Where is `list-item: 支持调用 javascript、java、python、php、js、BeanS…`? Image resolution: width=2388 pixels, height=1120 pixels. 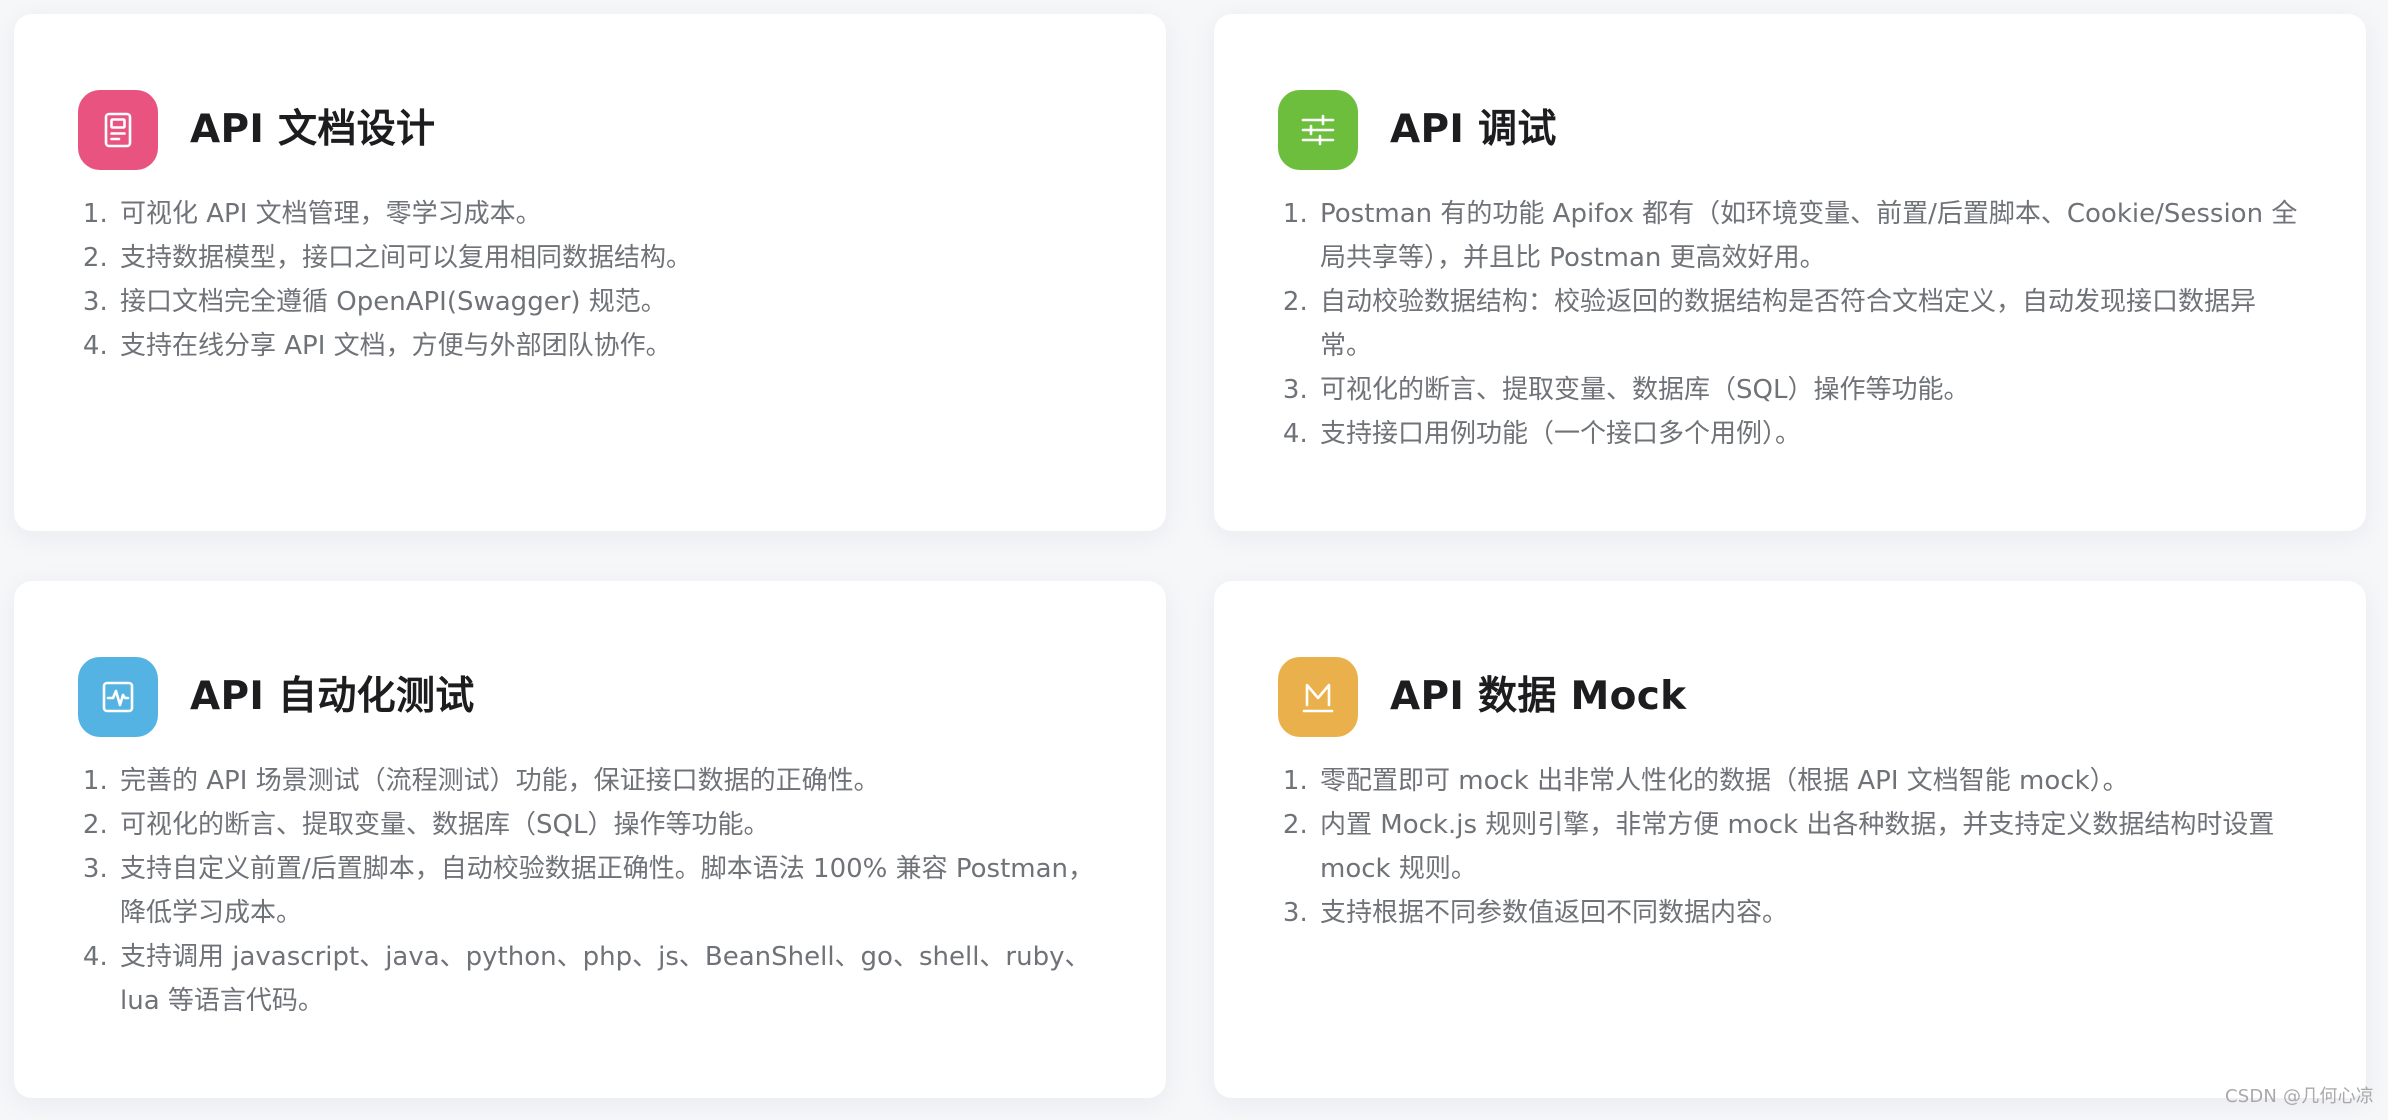
list-item: 支持调用 javascript、java、python、php、js、BeanS… is located at coordinates (611, 979).